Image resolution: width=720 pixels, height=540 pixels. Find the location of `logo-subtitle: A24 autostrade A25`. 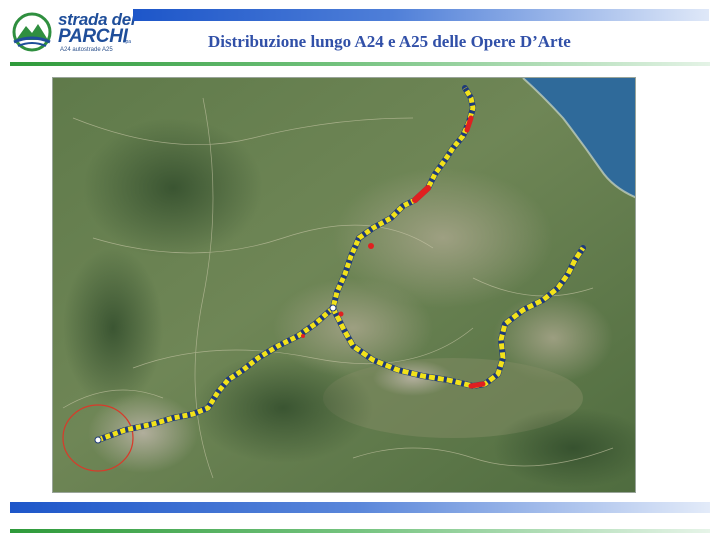

logo-subtitle: A24 autostrade A25 is located at coordinates (86, 50).